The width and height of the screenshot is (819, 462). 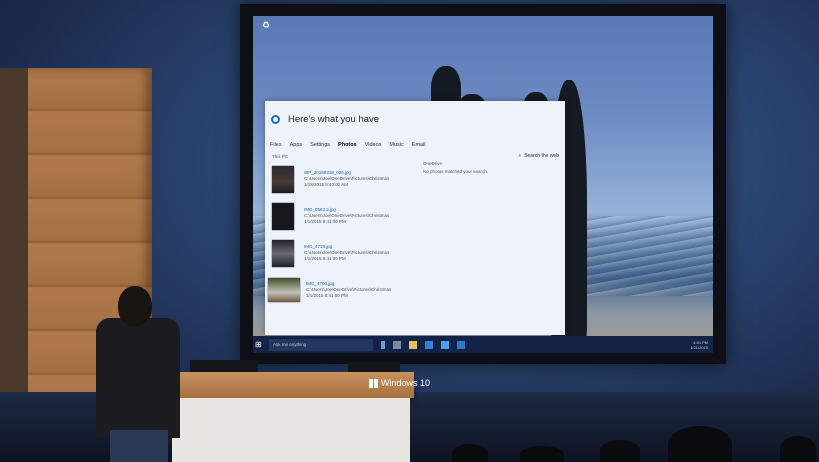 I want to click on microphone-icon, so click(x=383, y=344).